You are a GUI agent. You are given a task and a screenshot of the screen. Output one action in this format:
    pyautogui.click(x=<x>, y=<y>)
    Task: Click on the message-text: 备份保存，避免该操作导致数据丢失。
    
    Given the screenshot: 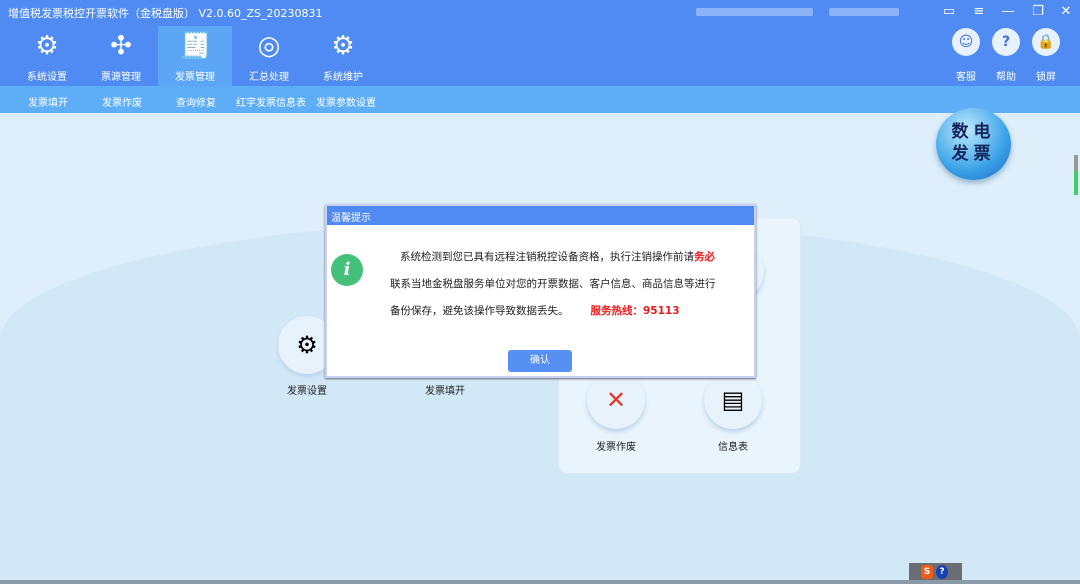 What is the action you would take?
    pyautogui.click(x=479, y=311)
    